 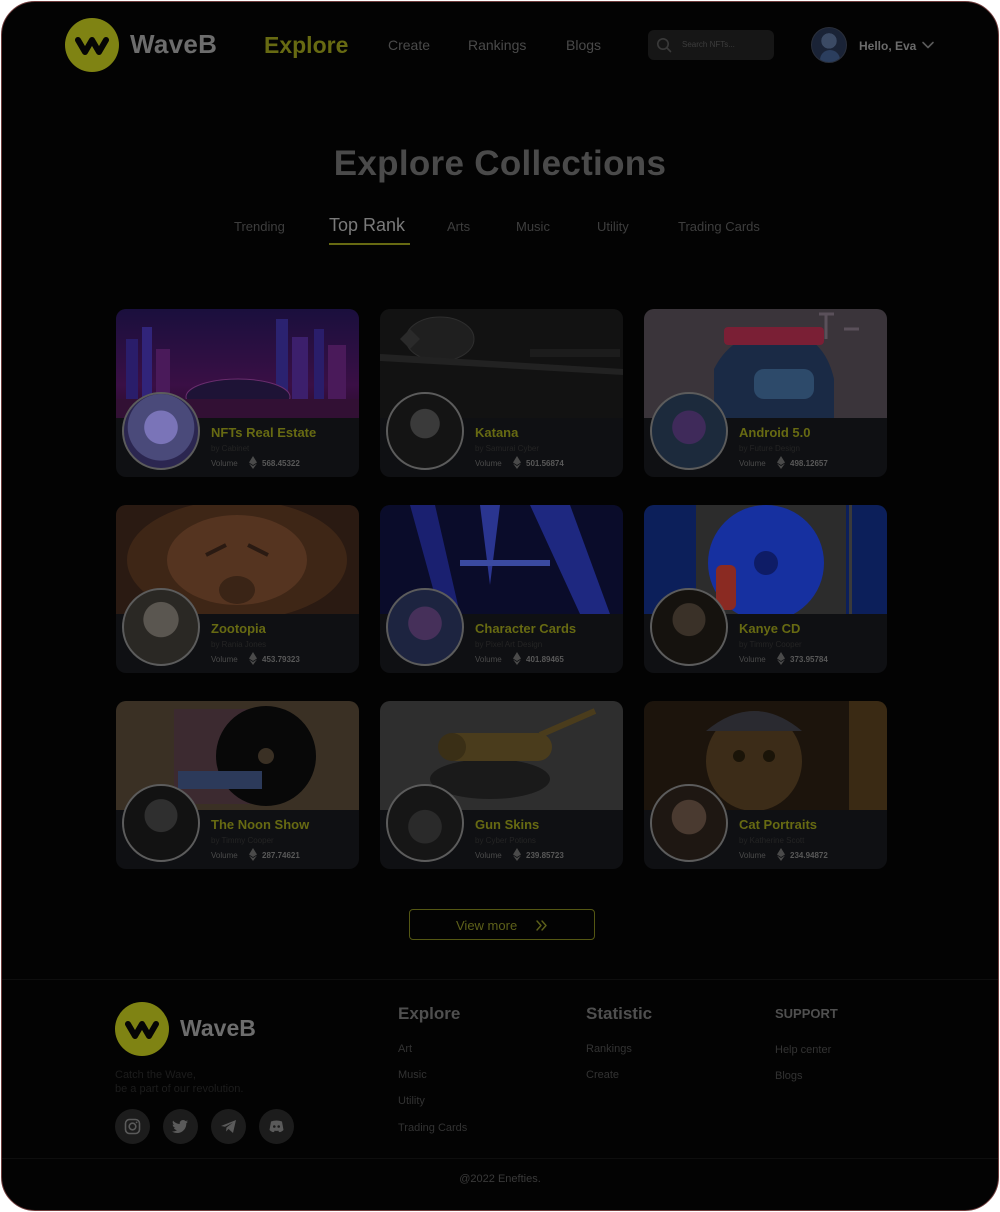 I want to click on volume-value: 501.56874, so click(x=545, y=463).